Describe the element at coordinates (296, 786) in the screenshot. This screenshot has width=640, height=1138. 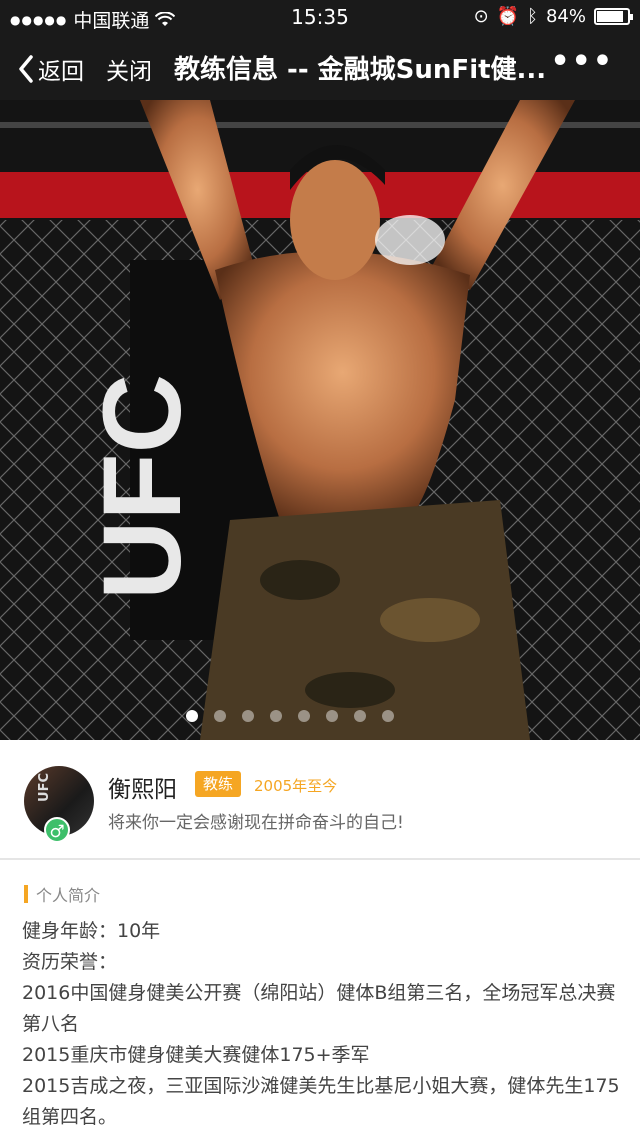
I see `coach-since: 2005年至今` at that location.